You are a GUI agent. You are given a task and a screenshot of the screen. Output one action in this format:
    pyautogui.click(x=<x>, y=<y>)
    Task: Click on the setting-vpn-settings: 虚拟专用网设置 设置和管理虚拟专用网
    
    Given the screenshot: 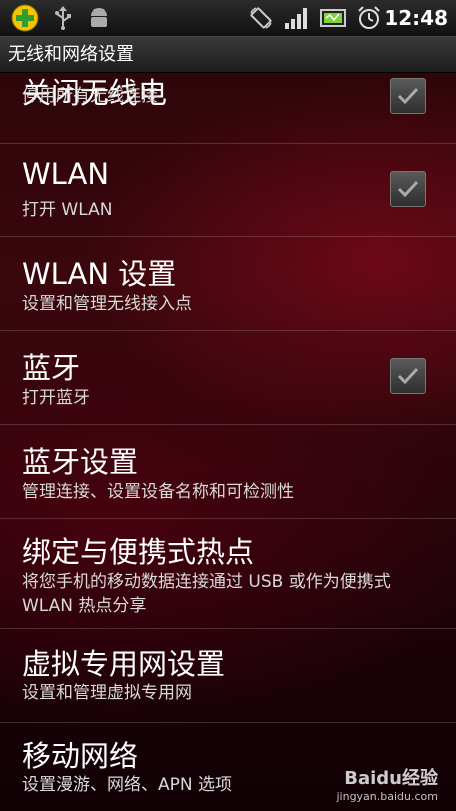 What is the action you would take?
    pyautogui.click(x=228, y=676)
    